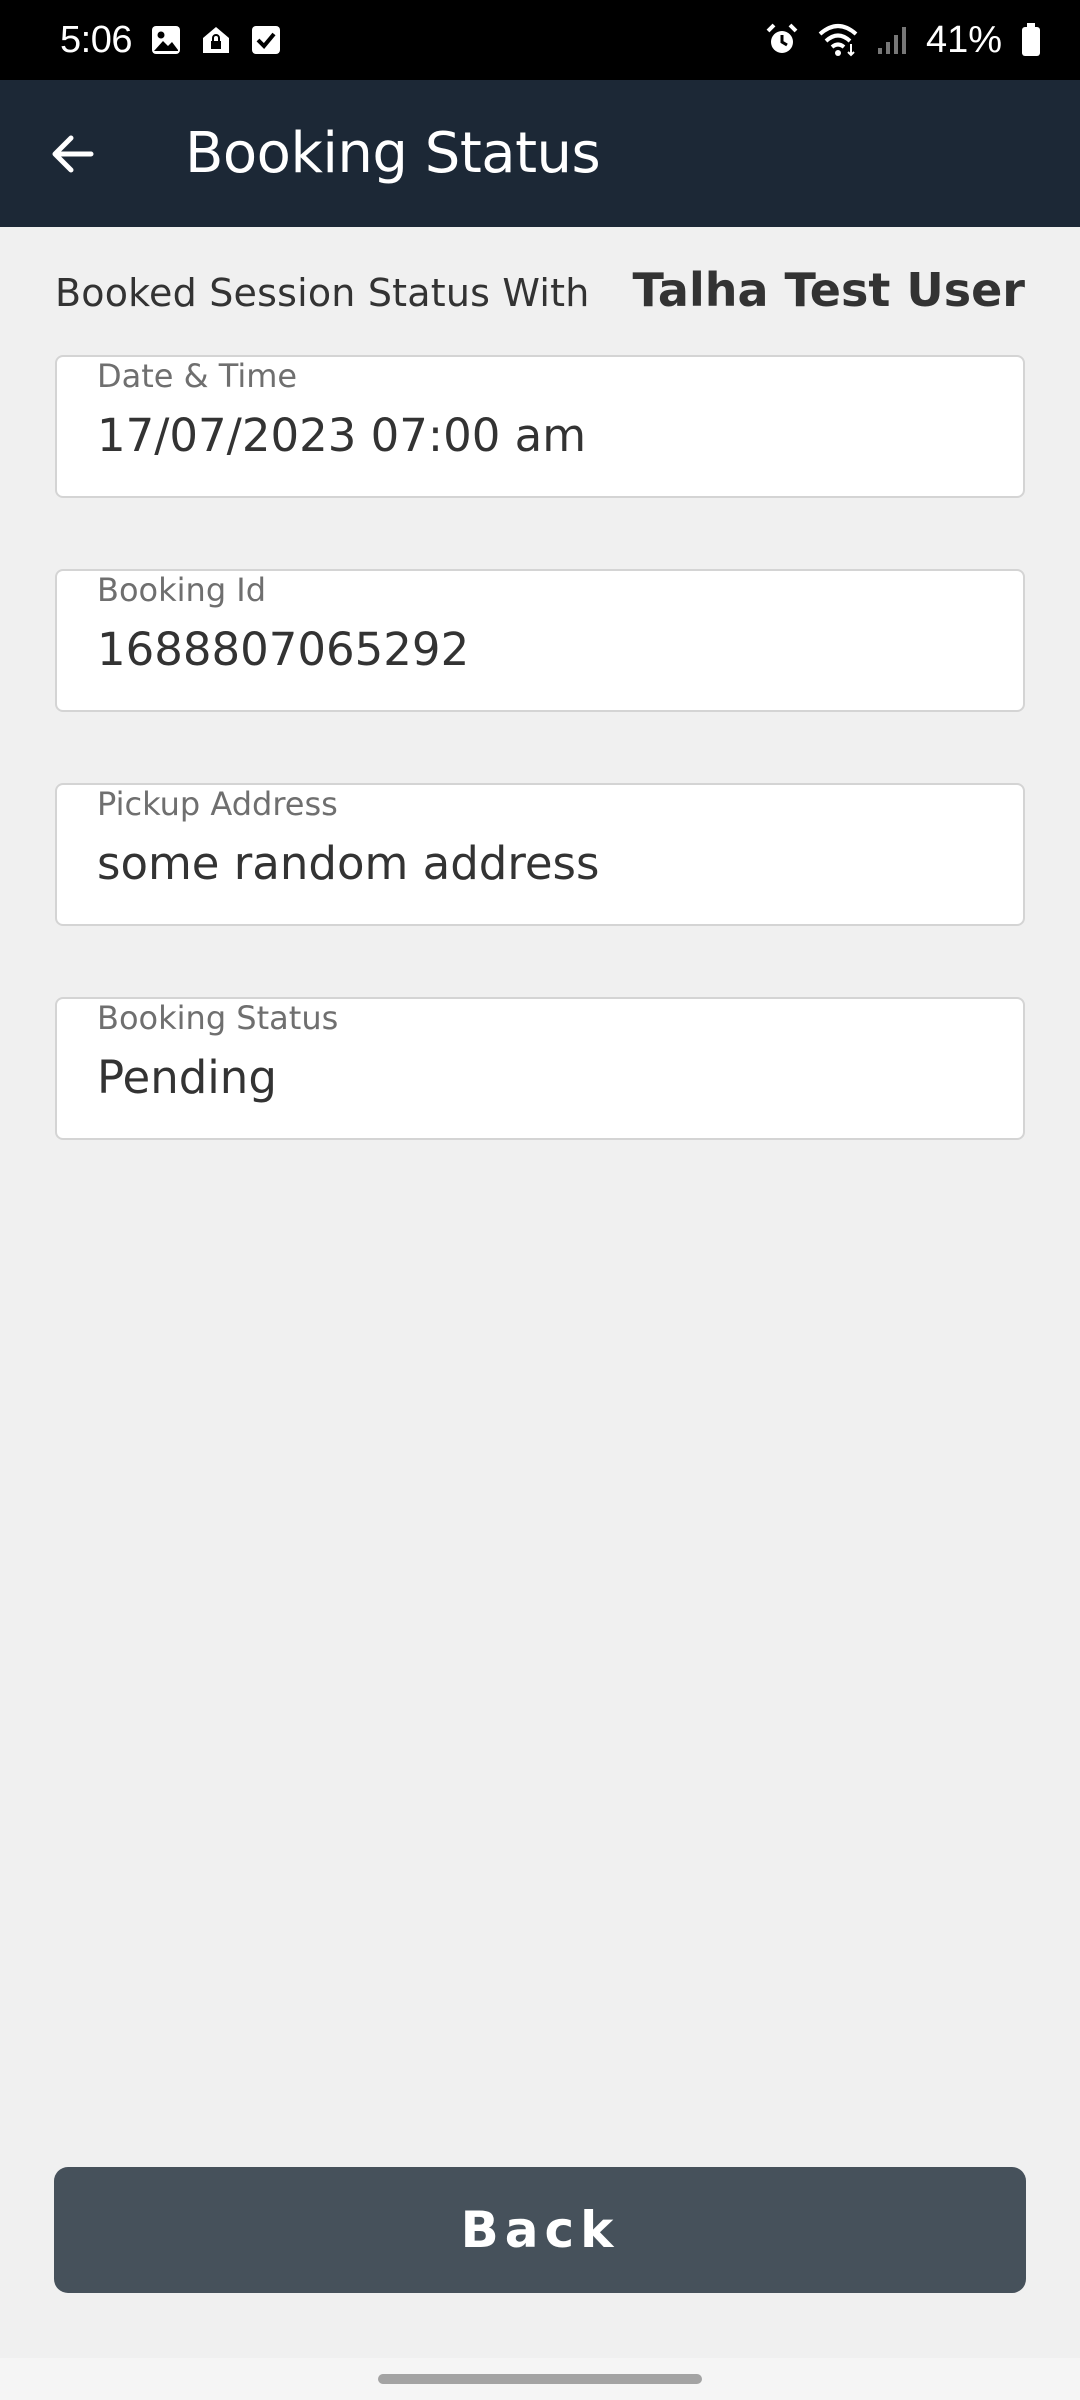  What do you see at coordinates (166, 40) in the screenshot?
I see `gallery-icon` at bounding box center [166, 40].